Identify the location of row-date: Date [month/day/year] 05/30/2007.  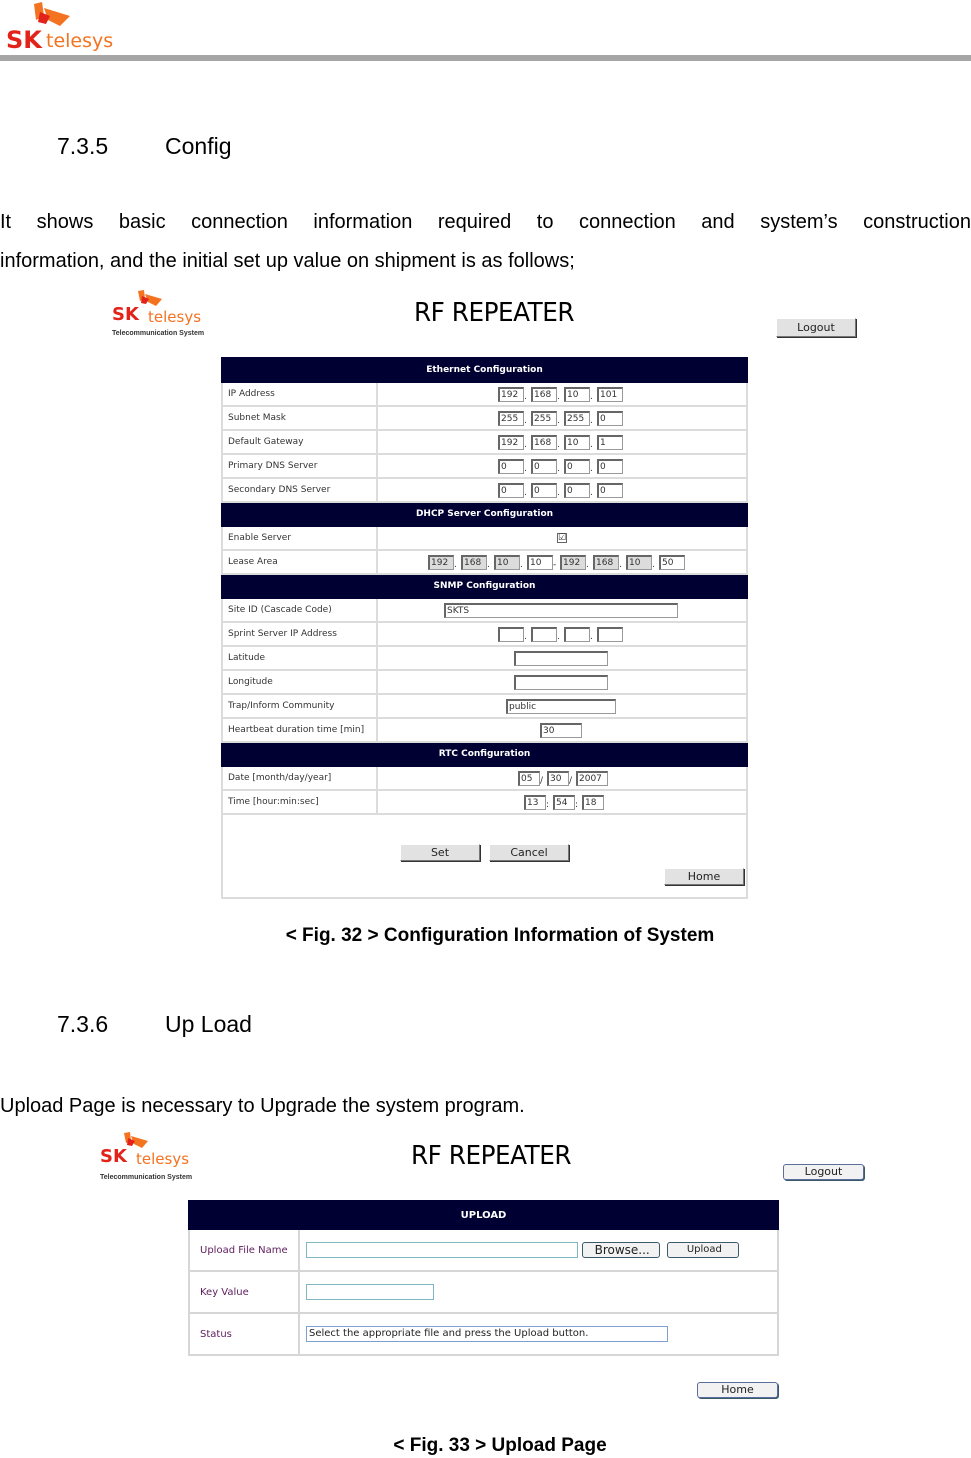
(484, 778).